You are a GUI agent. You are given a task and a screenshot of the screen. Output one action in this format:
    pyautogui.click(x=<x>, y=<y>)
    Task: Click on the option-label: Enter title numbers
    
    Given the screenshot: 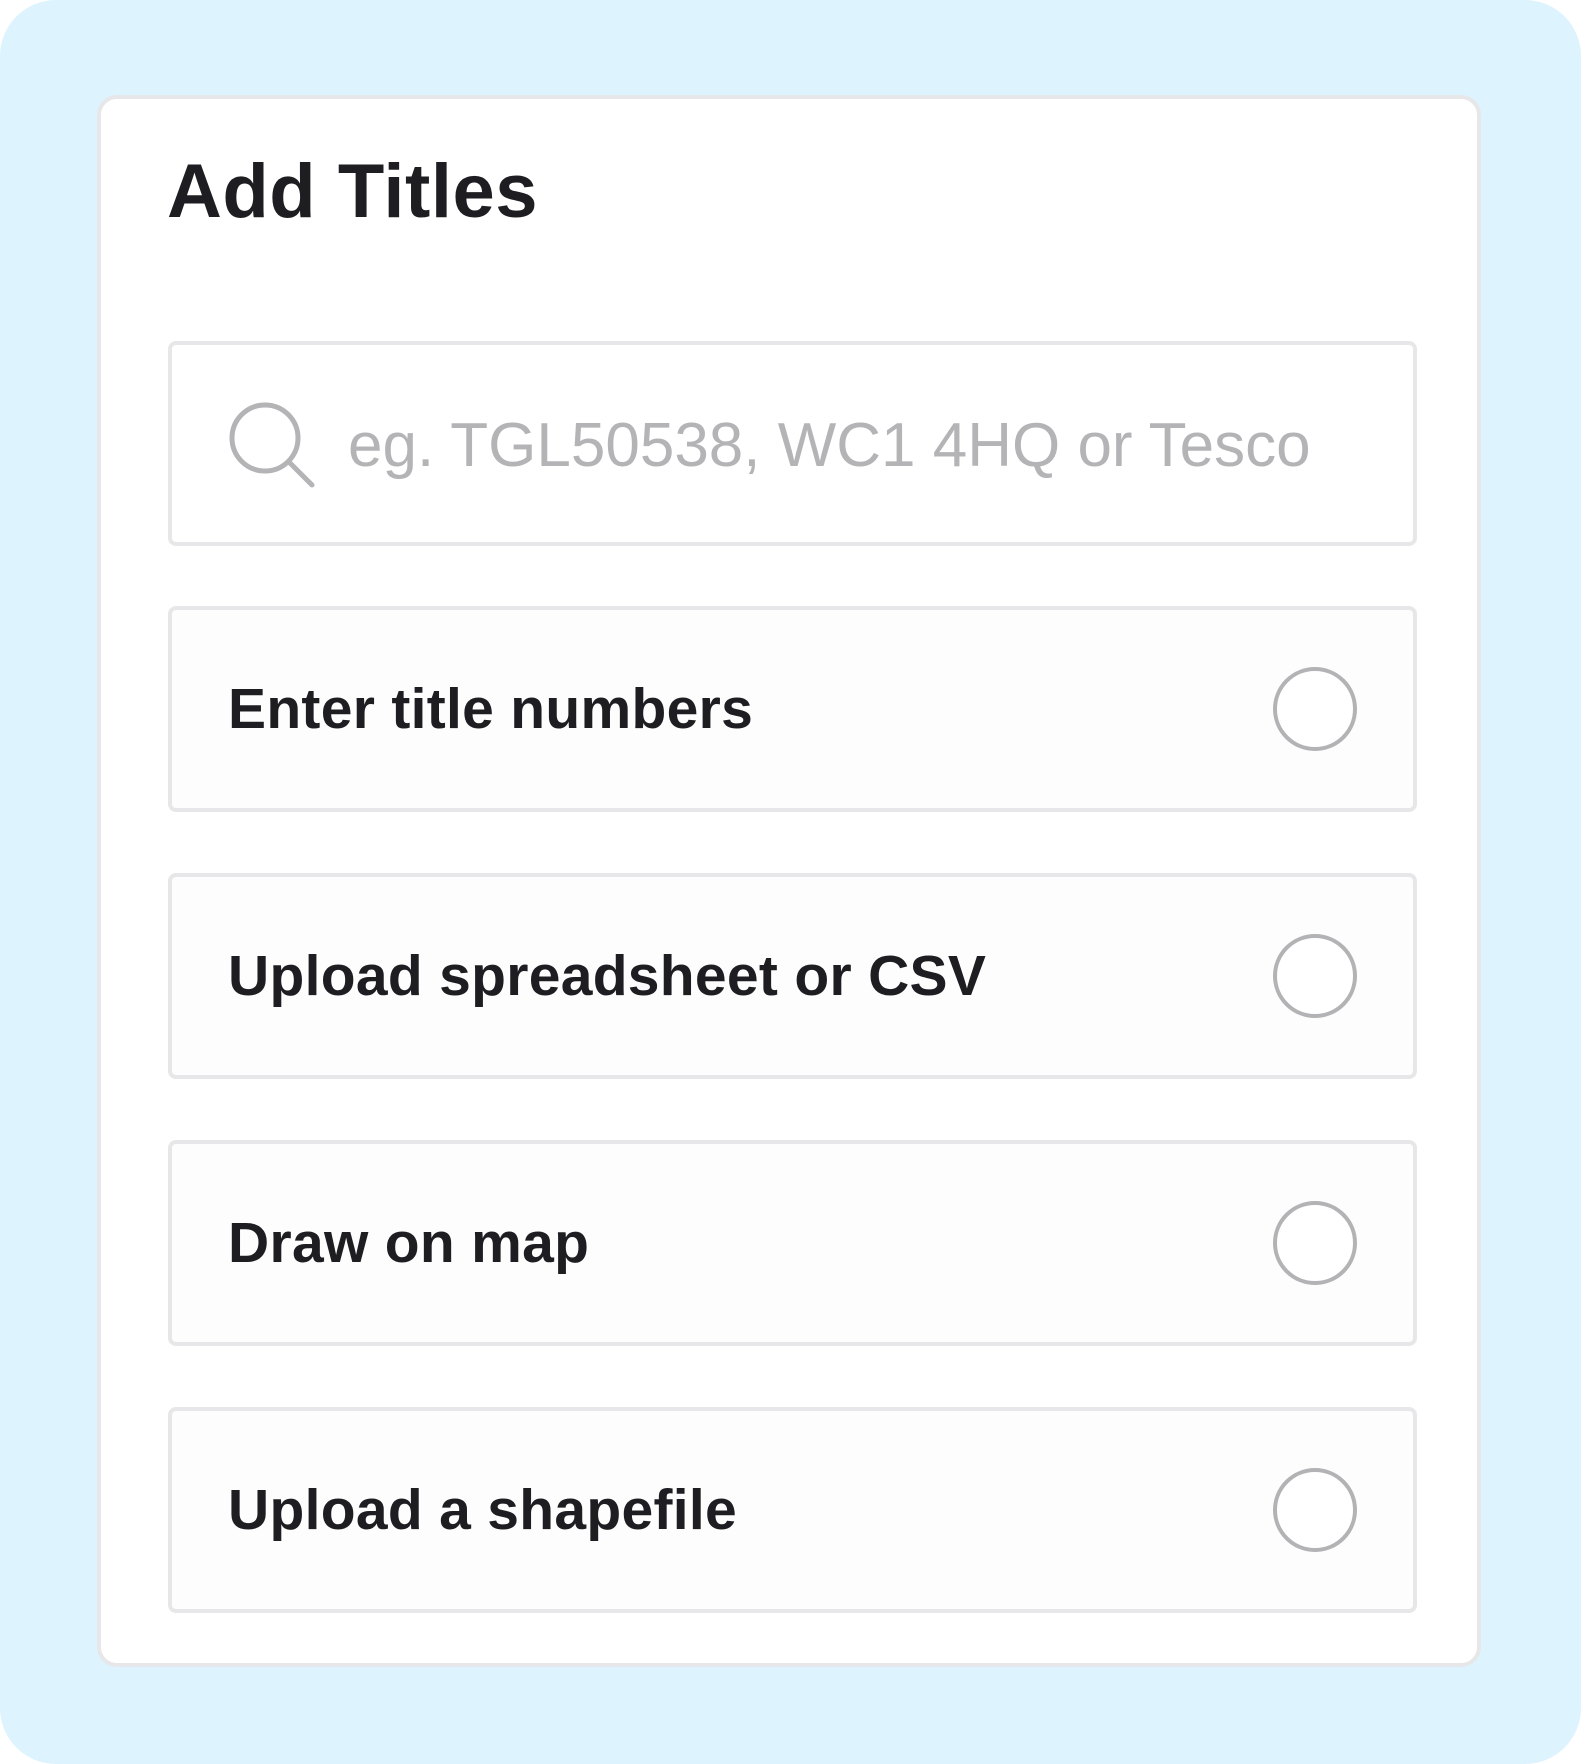 What is the action you would take?
    pyautogui.click(x=491, y=709)
    